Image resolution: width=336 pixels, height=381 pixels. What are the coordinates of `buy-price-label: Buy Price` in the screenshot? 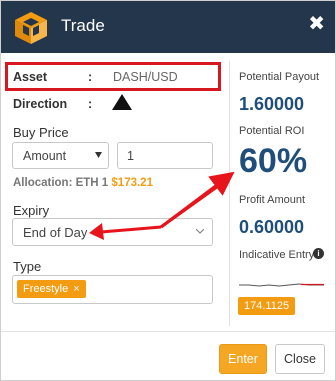 It's located at (41, 132).